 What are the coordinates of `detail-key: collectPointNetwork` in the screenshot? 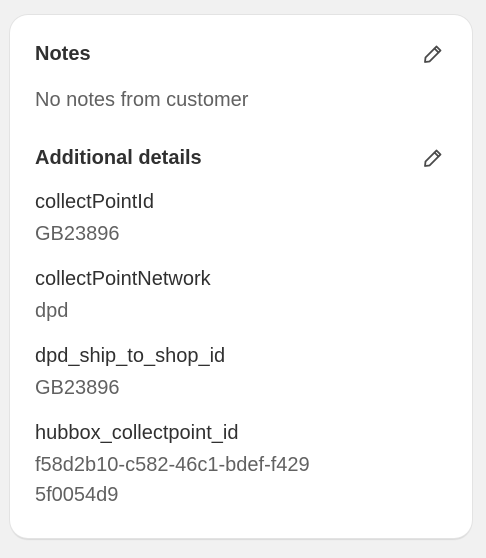 It's located at (123, 279).